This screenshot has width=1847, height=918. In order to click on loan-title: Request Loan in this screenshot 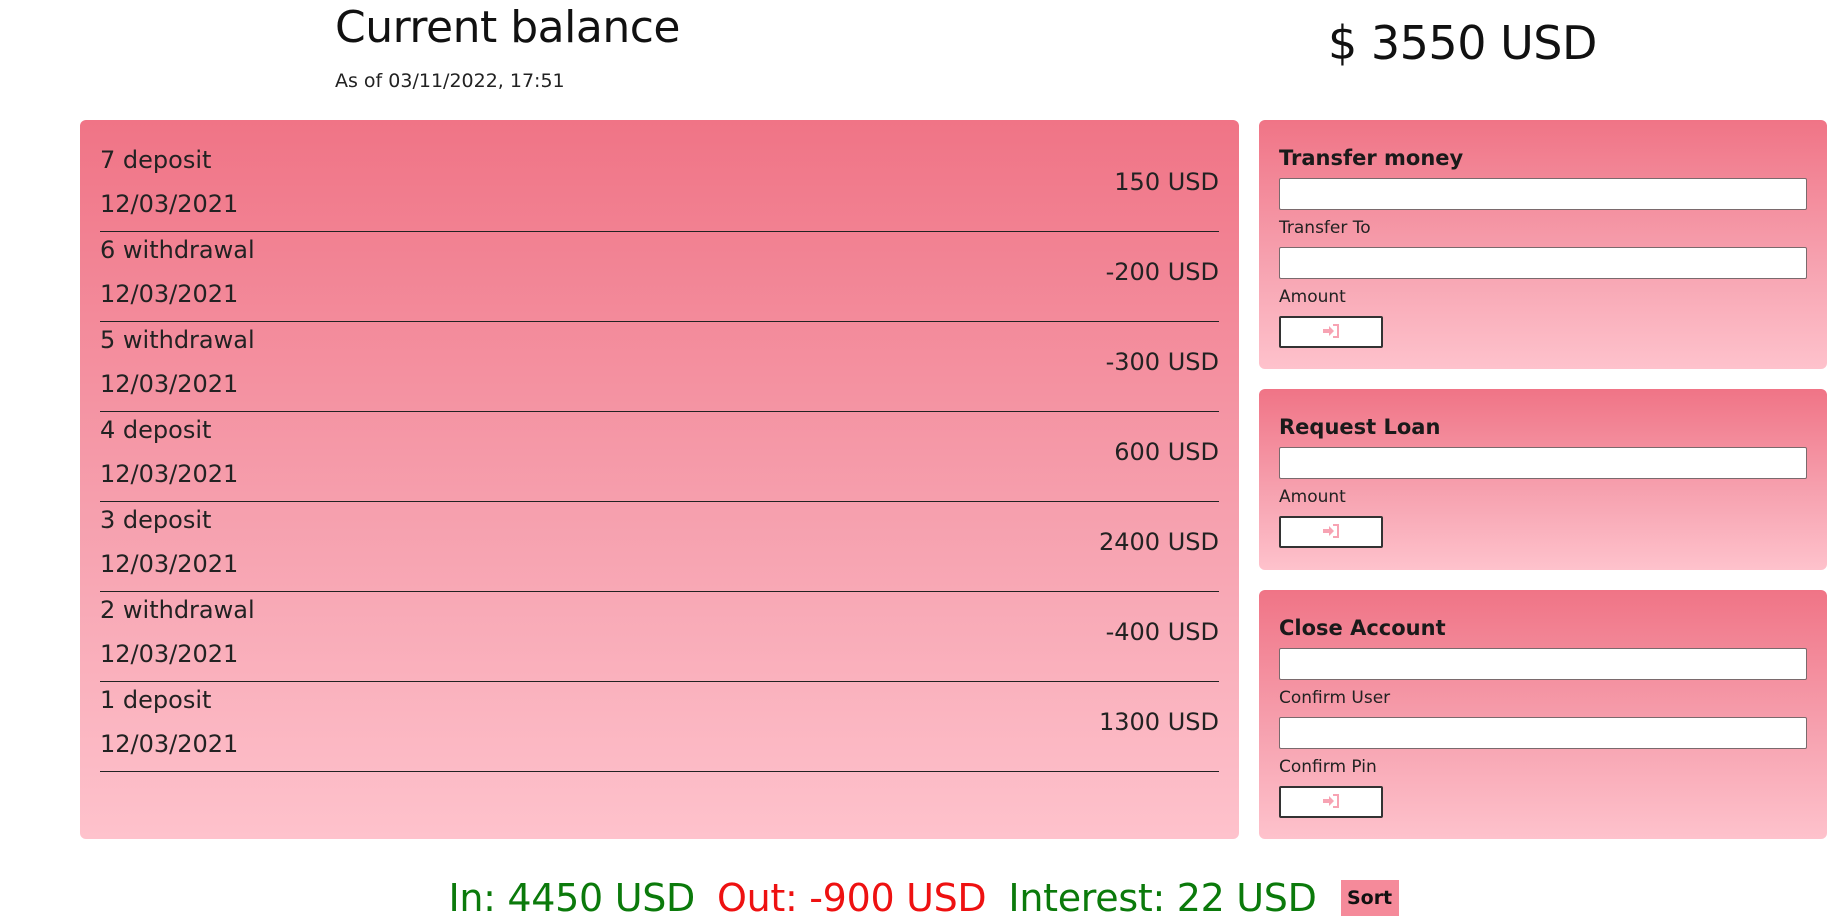, I will do `click(1360, 427)`.